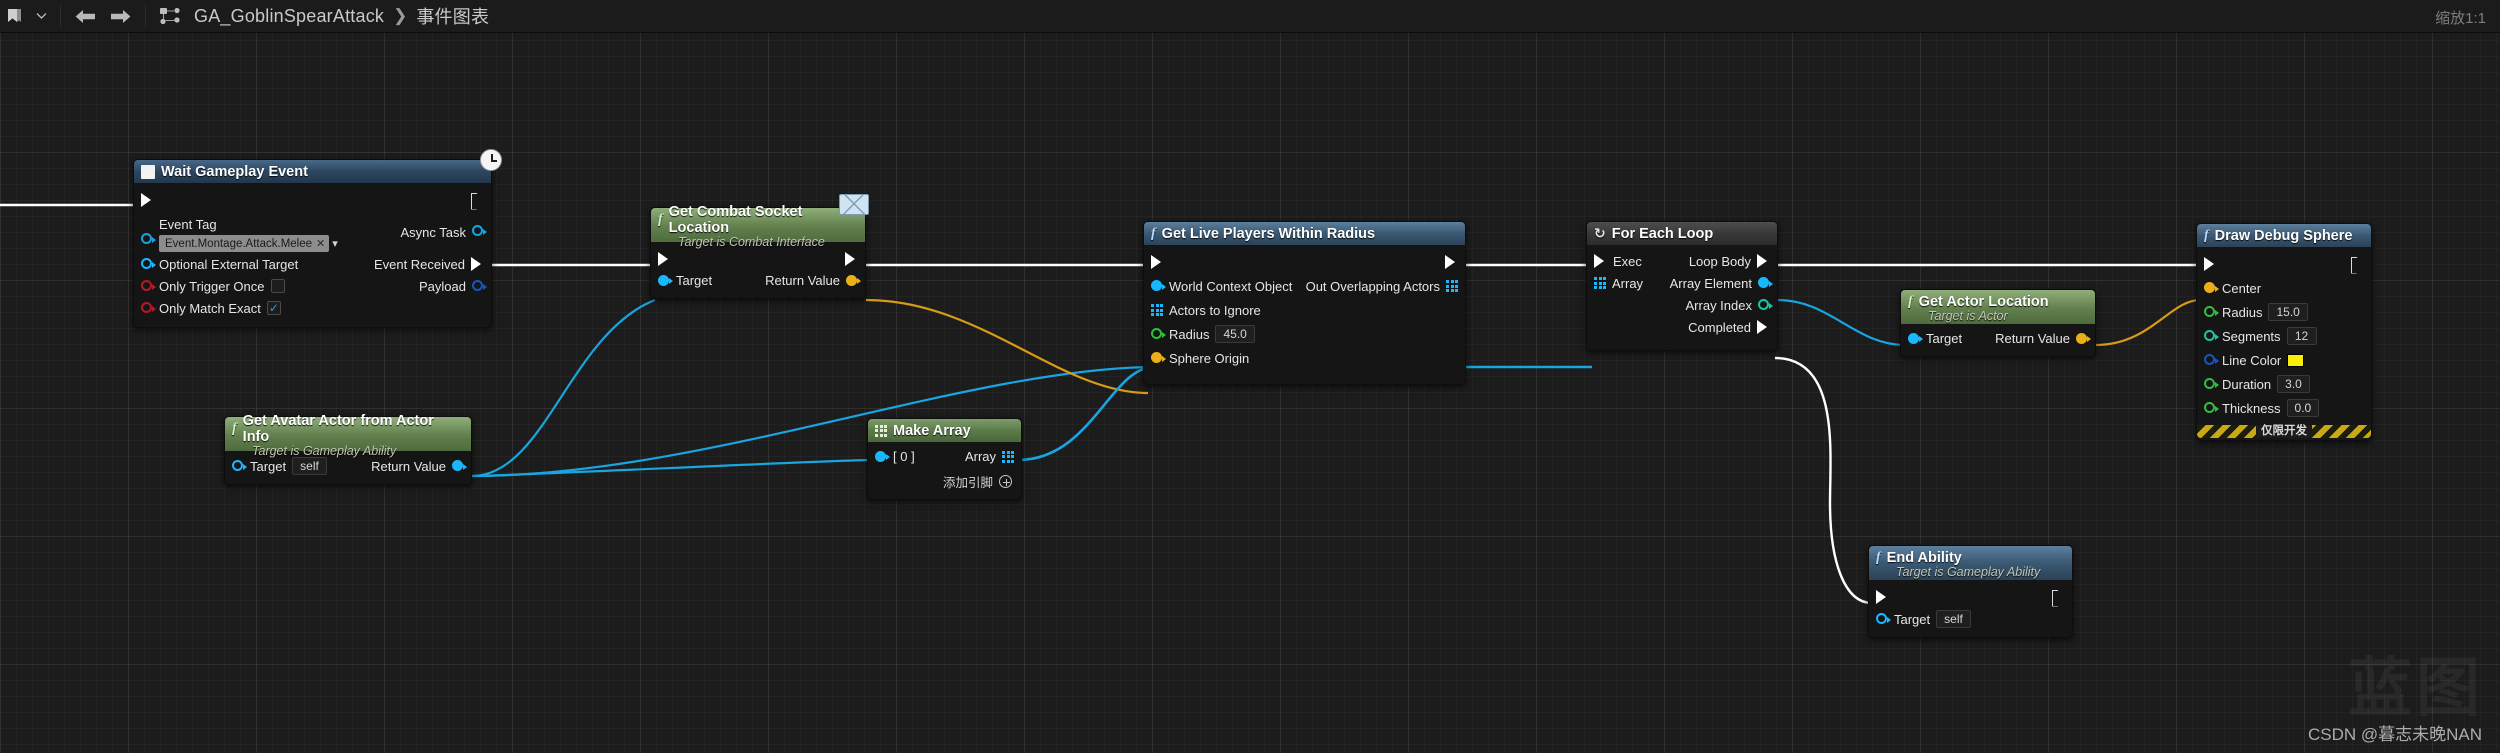 The image size is (2500, 753). What do you see at coordinates (967, 483) in the screenshot?
I see `add-pin-label: 添加引脚` at bounding box center [967, 483].